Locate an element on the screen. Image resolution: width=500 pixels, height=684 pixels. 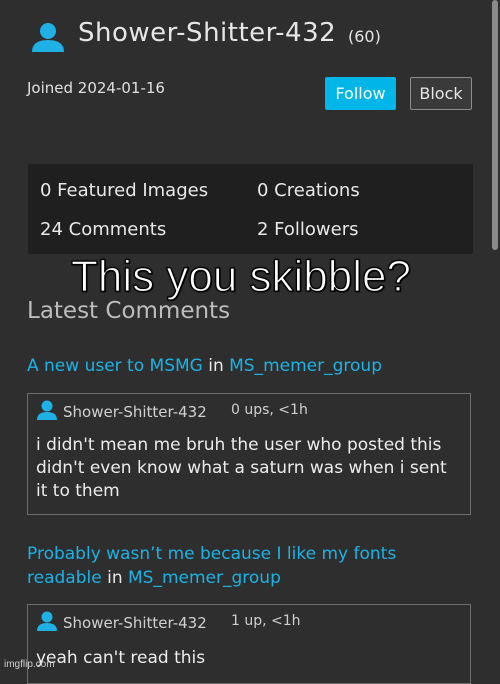
profile-points: (60) is located at coordinates (364, 36).